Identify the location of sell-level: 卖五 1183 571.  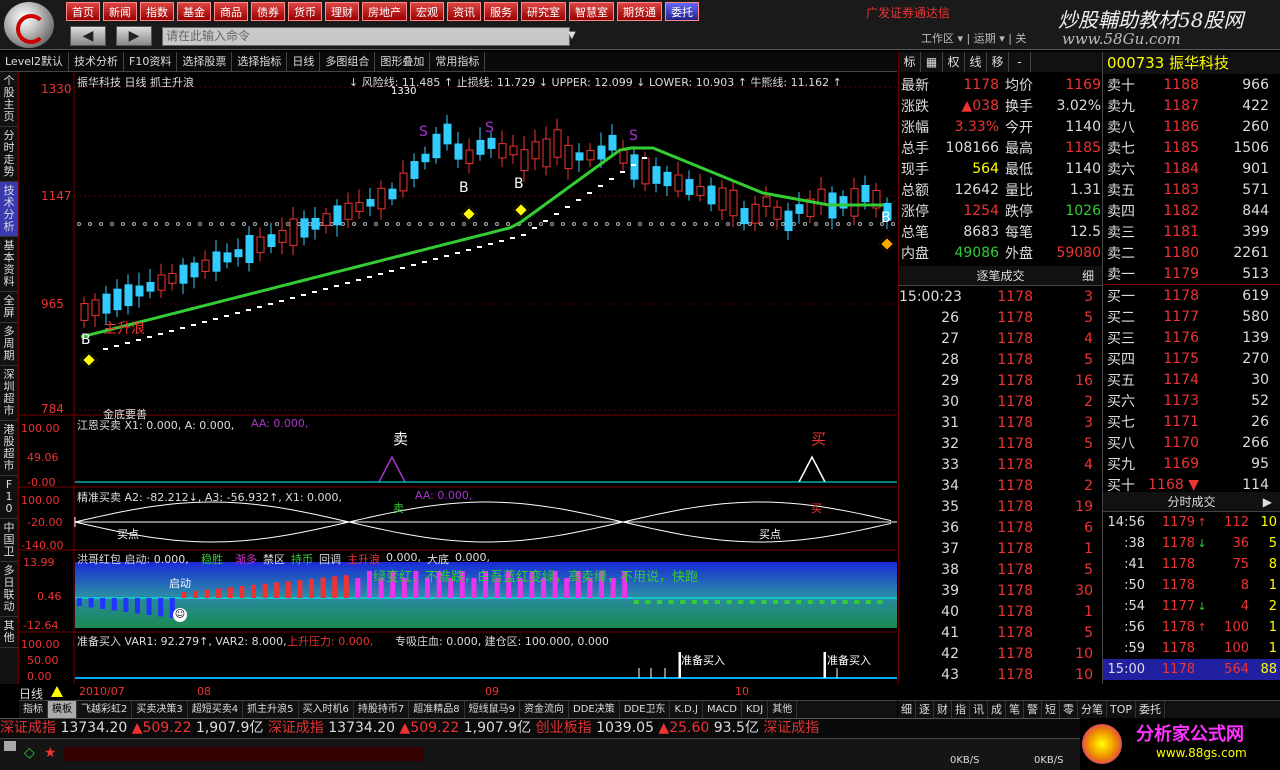
(1191, 189).